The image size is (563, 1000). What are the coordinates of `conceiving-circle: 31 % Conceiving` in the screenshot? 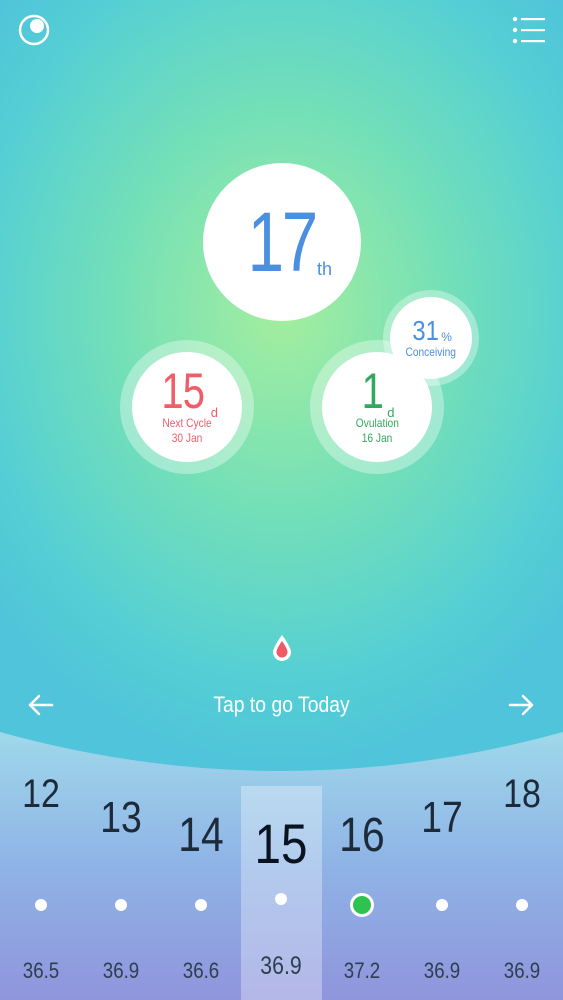 It's located at (431, 338).